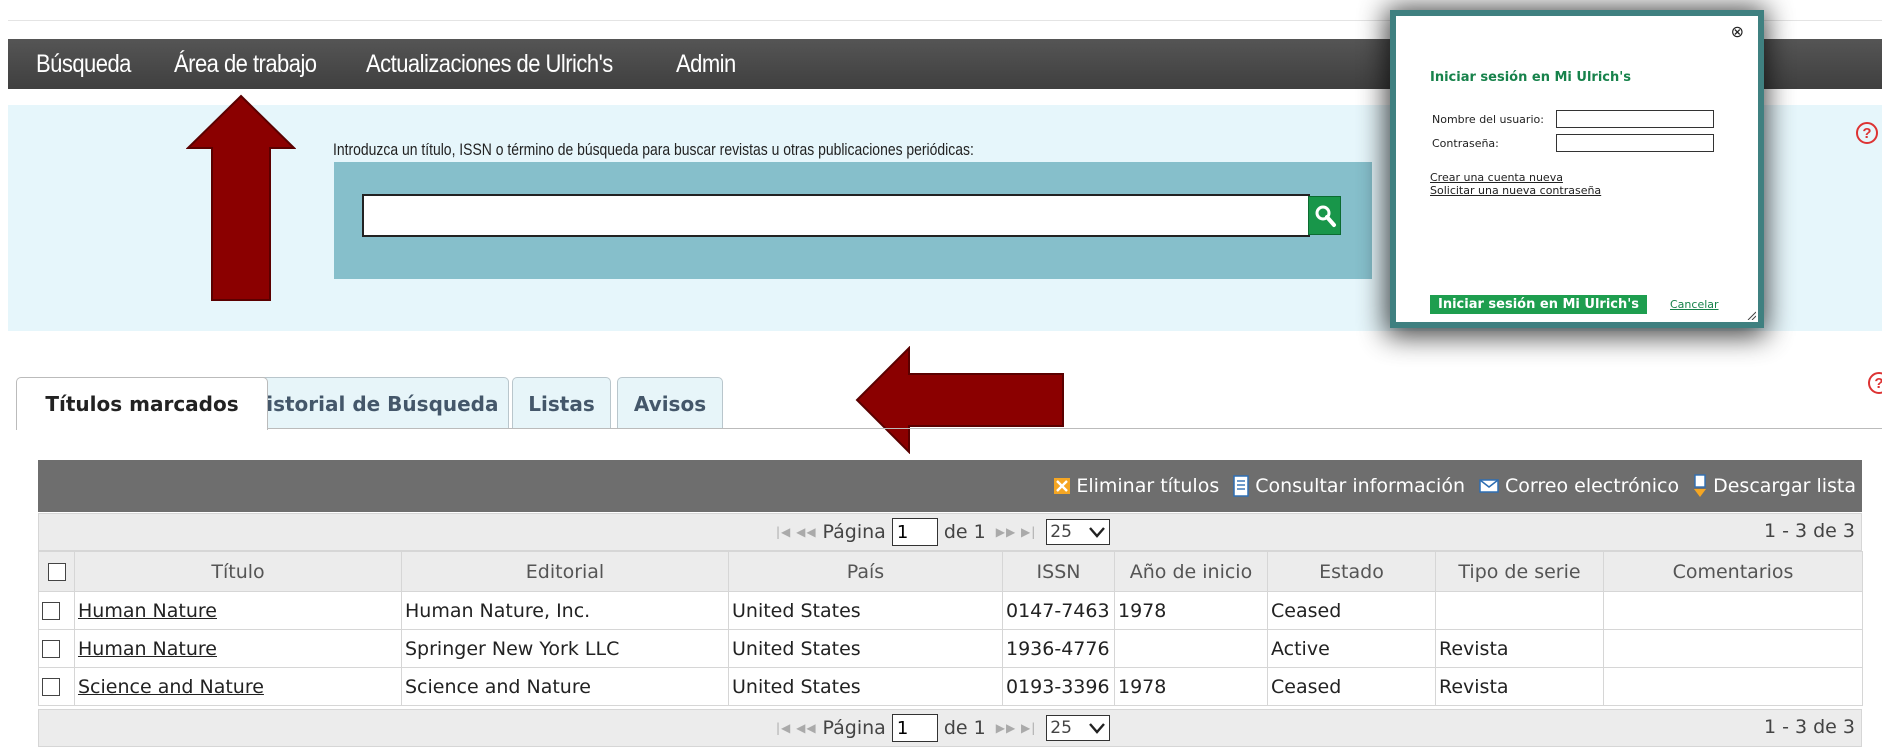  What do you see at coordinates (1519, 571) in the screenshot?
I see `column-header-tipo-de-serie: Tipo de serie` at bounding box center [1519, 571].